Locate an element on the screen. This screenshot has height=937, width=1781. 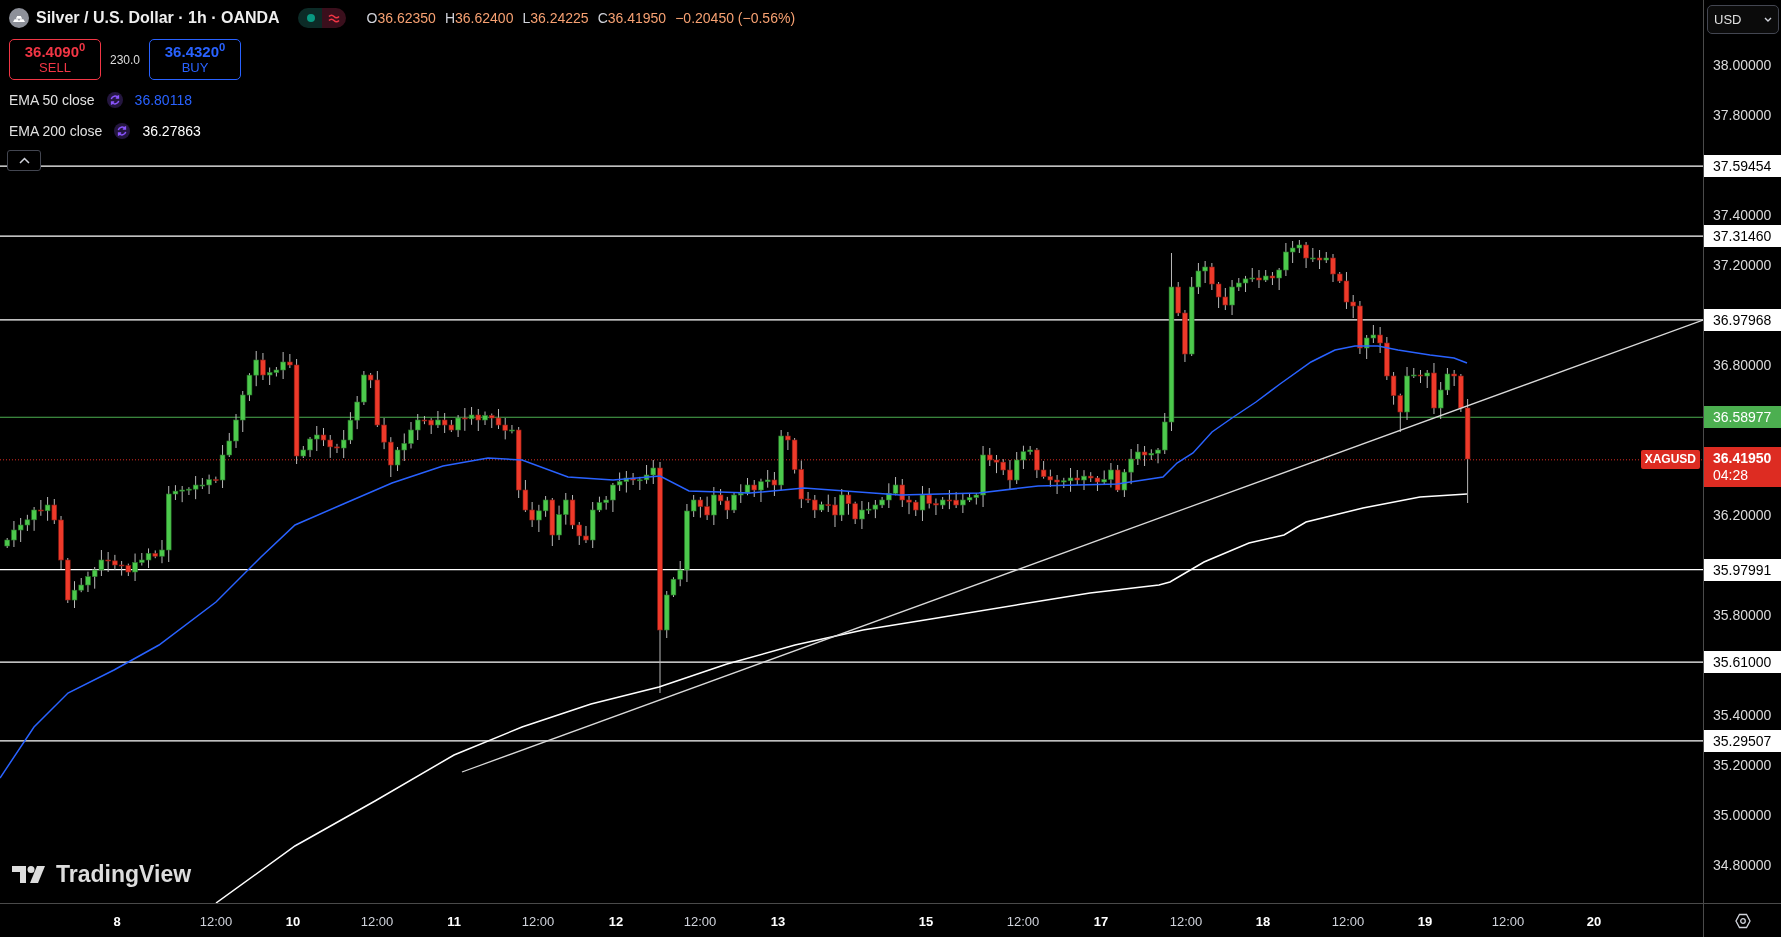
level-price-label: 37.59454 is located at coordinates (1742, 166).